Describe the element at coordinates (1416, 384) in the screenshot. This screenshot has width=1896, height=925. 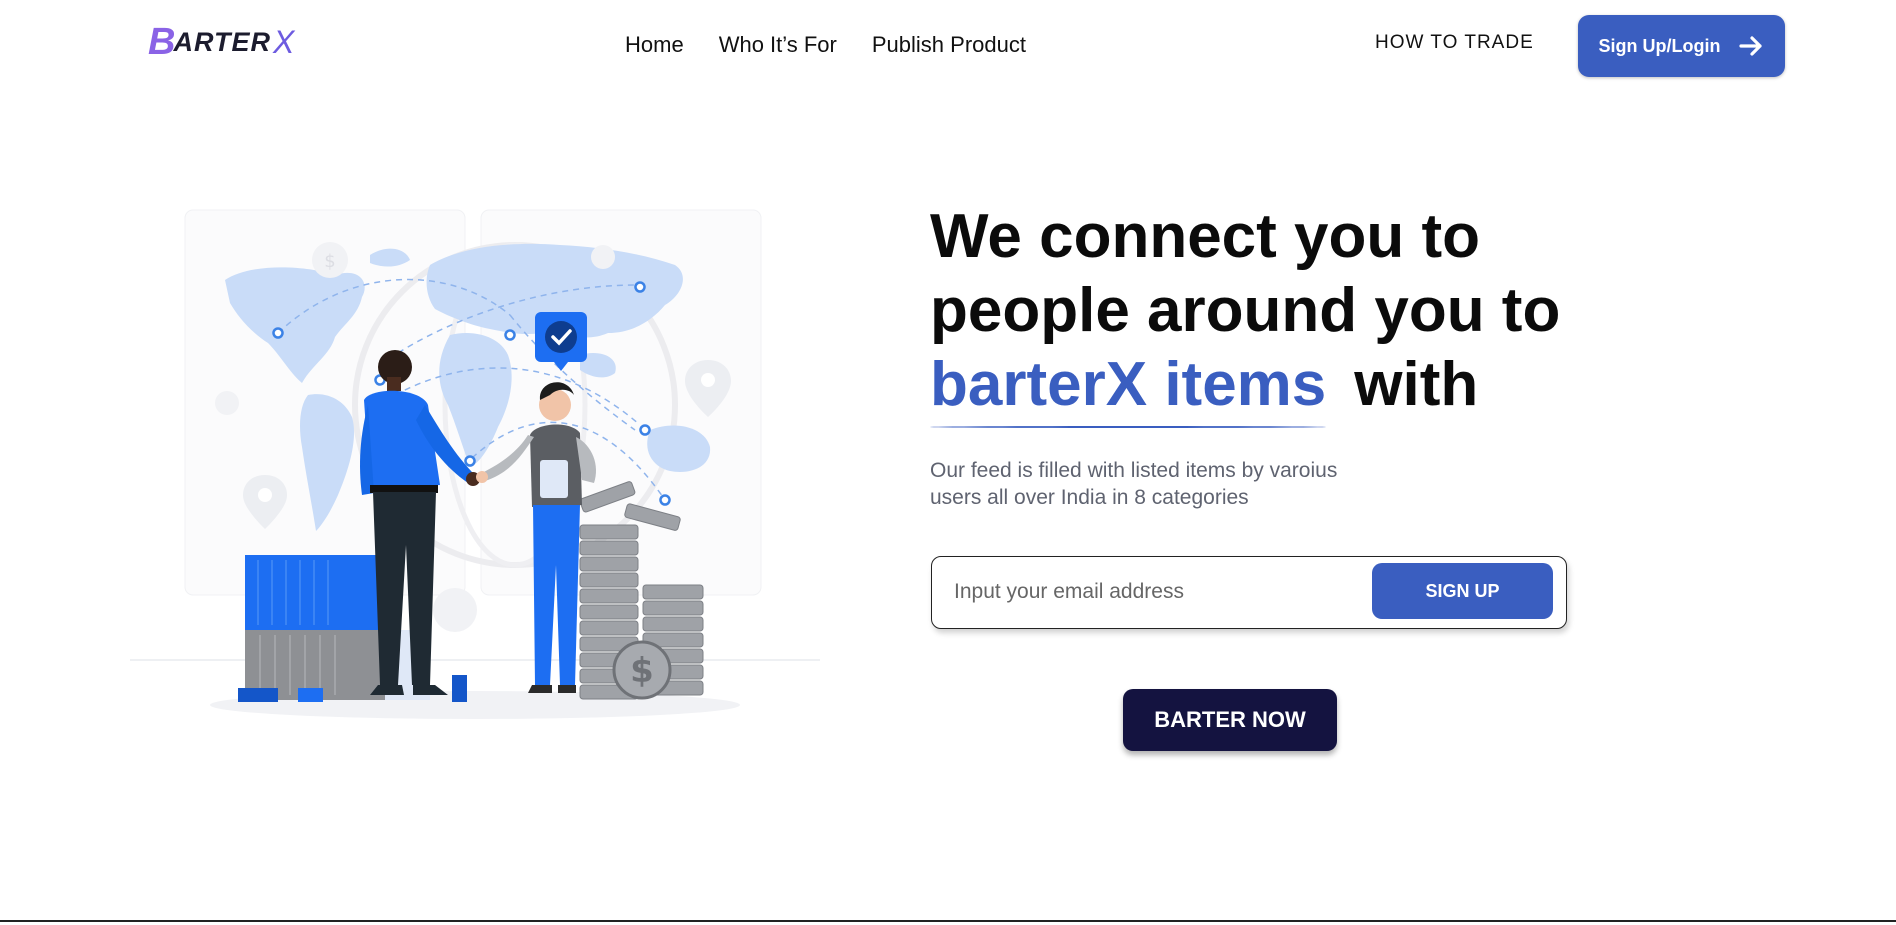
I see `headline-line-3-end: with` at that location.